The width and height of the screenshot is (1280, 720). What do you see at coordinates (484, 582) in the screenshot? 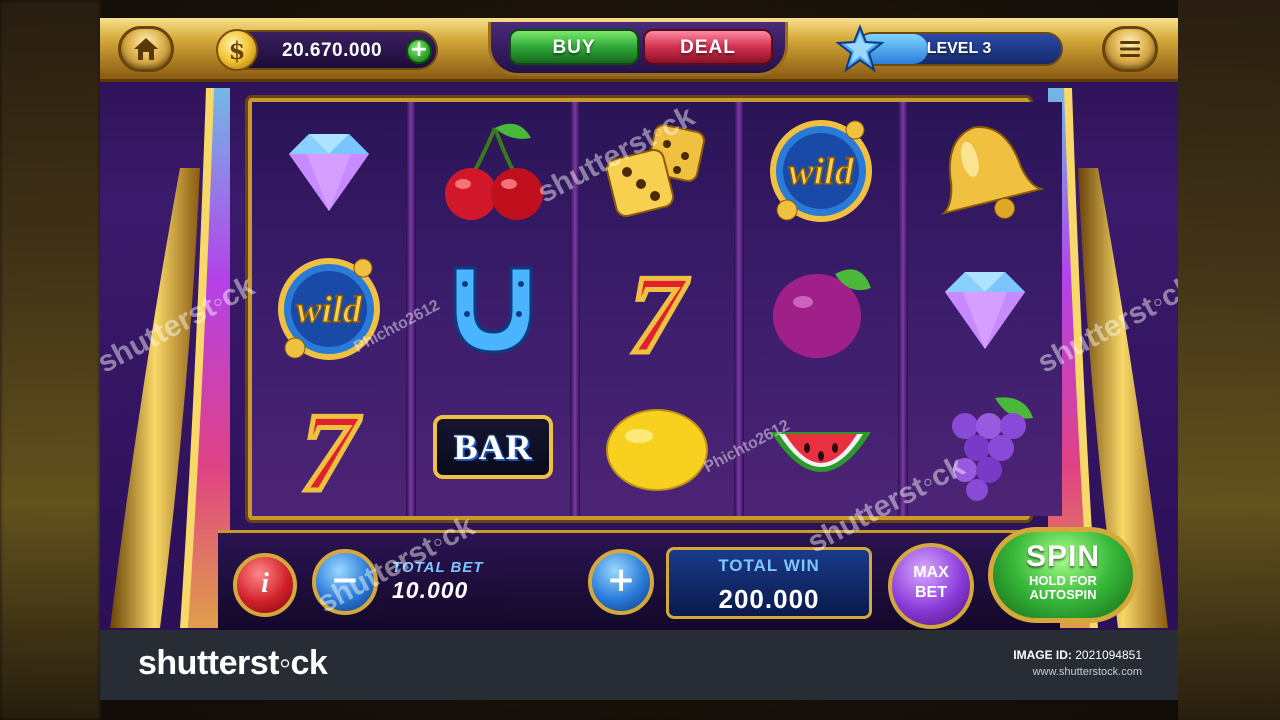
I see `total-bet-box: TOTAL BET 10.000` at bounding box center [484, 582].